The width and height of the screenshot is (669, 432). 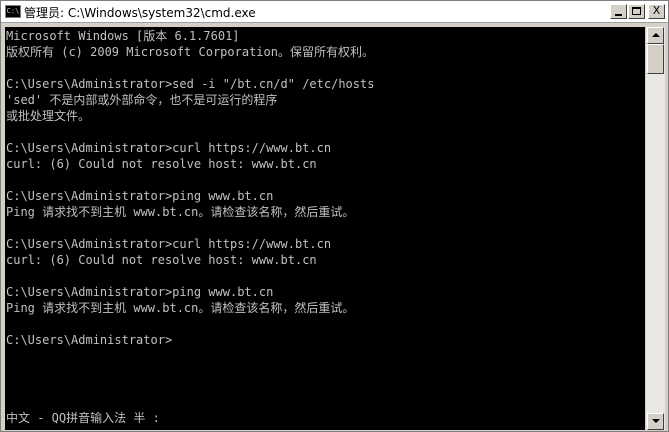 What do you see at coordinates (89, 340) in the screenshot?
I see `console-line: C:\Users\Administrator>` at bounding box center [89, 340].